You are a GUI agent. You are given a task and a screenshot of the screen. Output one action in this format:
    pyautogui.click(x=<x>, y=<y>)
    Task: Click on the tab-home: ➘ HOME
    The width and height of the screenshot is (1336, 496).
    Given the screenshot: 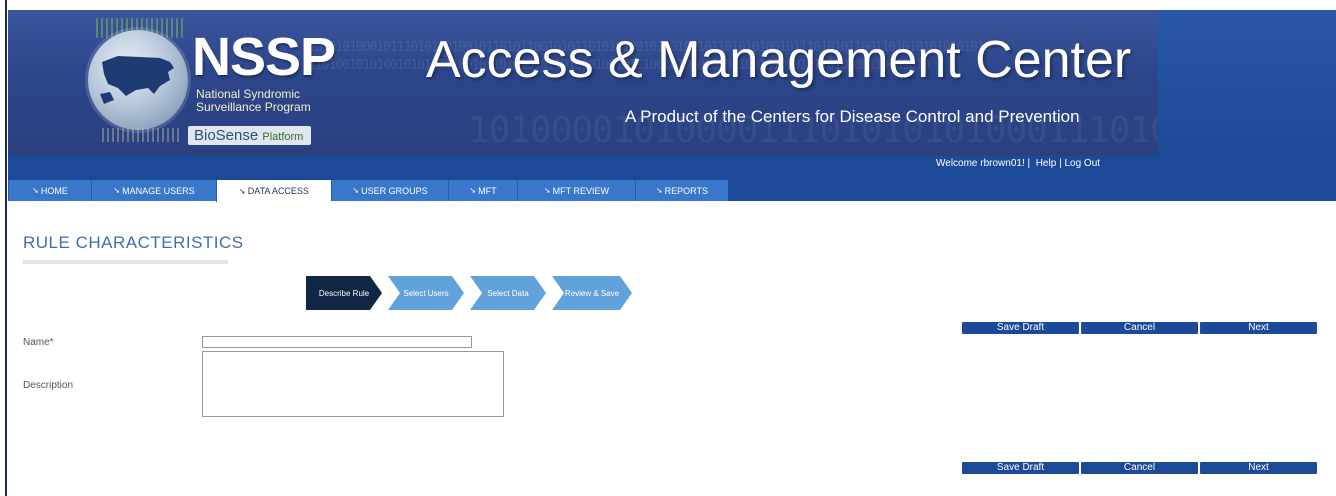 What is the action you would take?
    pyautogui.click(x=49, y=190)
    